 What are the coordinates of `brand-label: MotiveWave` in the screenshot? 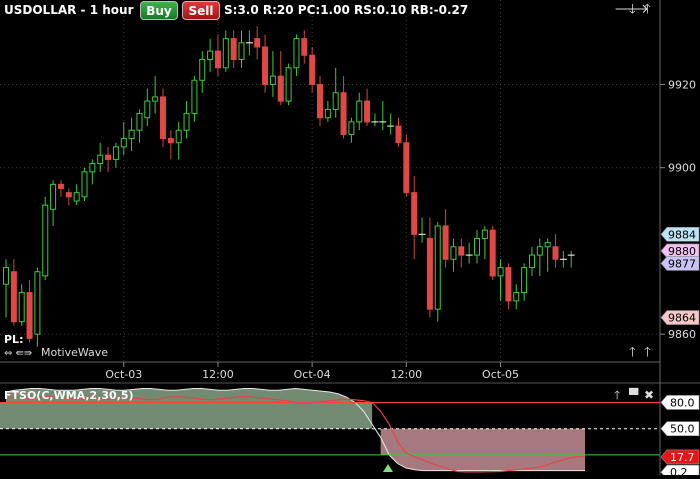 It's located at (74, 352).